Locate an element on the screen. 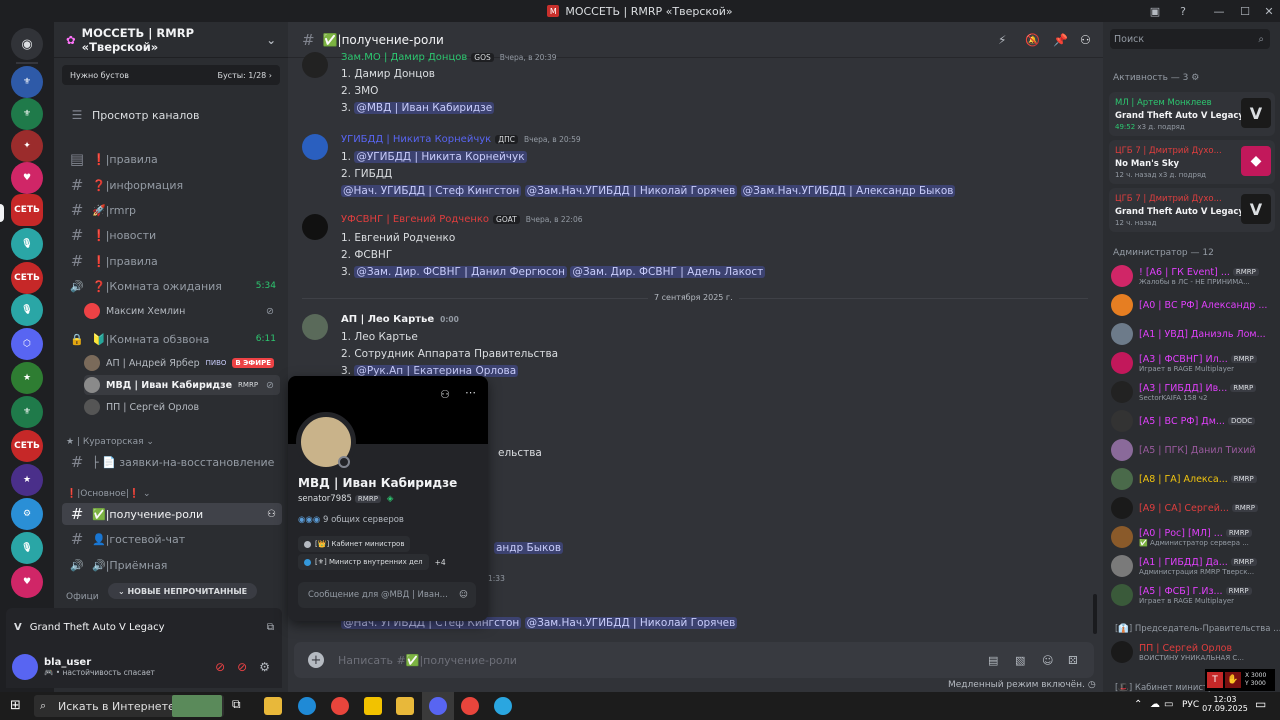 The height and width of the screenshot is (720, 1280). channel-restore: # ├ 📄 заявки-на-восстановление is located at coordinates (172, 462).